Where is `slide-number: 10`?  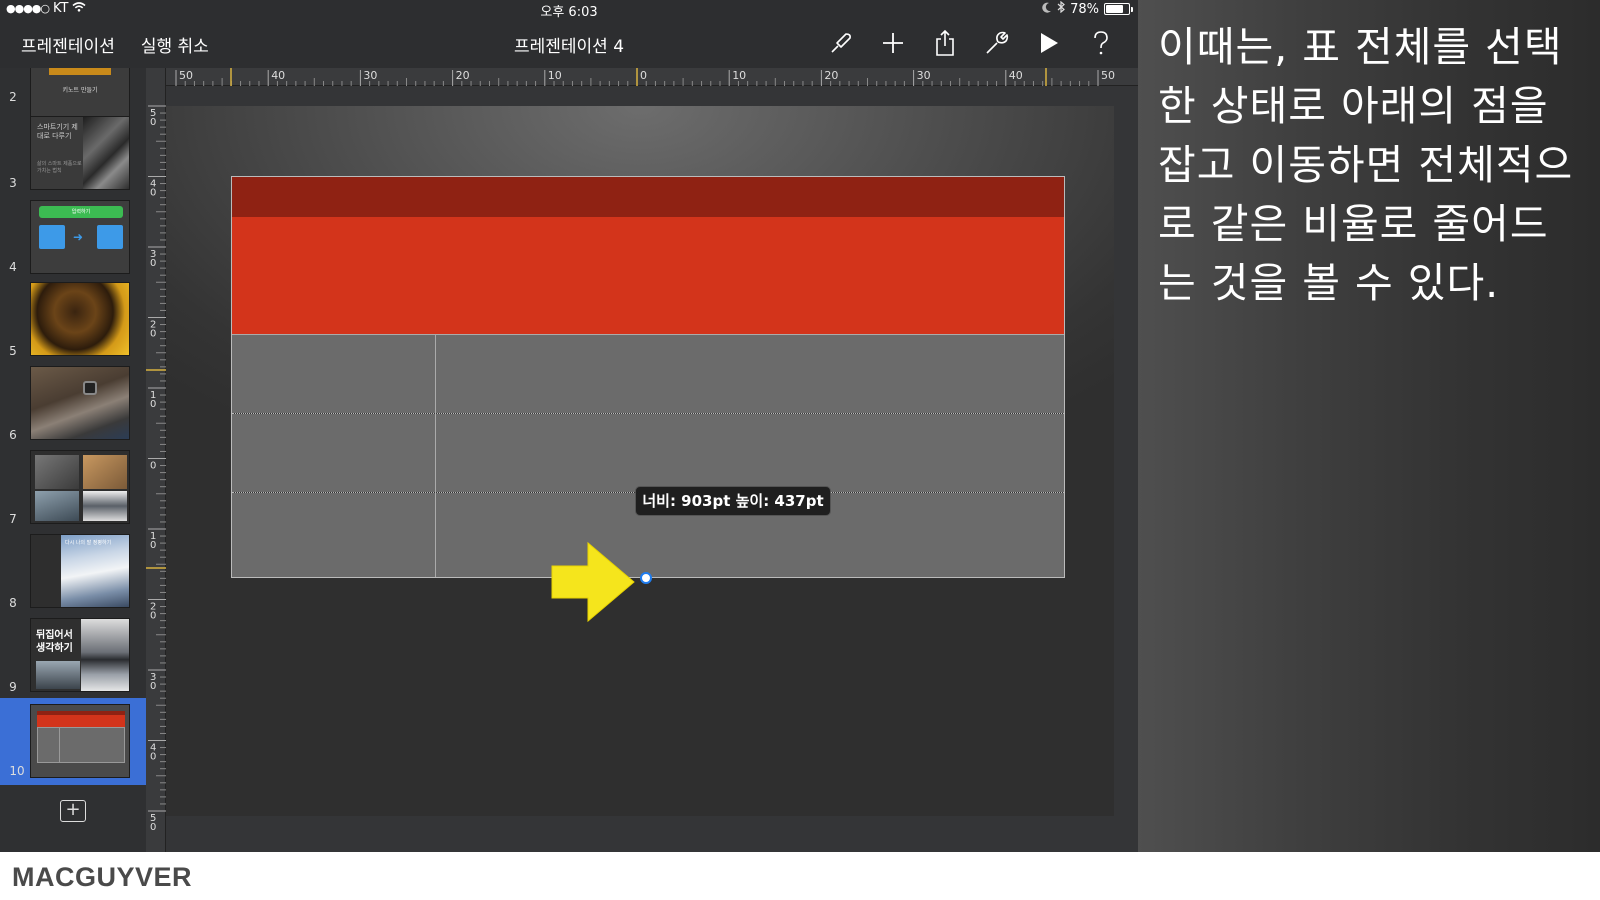 slide-number: 10 is located at coordinates (17, 771).